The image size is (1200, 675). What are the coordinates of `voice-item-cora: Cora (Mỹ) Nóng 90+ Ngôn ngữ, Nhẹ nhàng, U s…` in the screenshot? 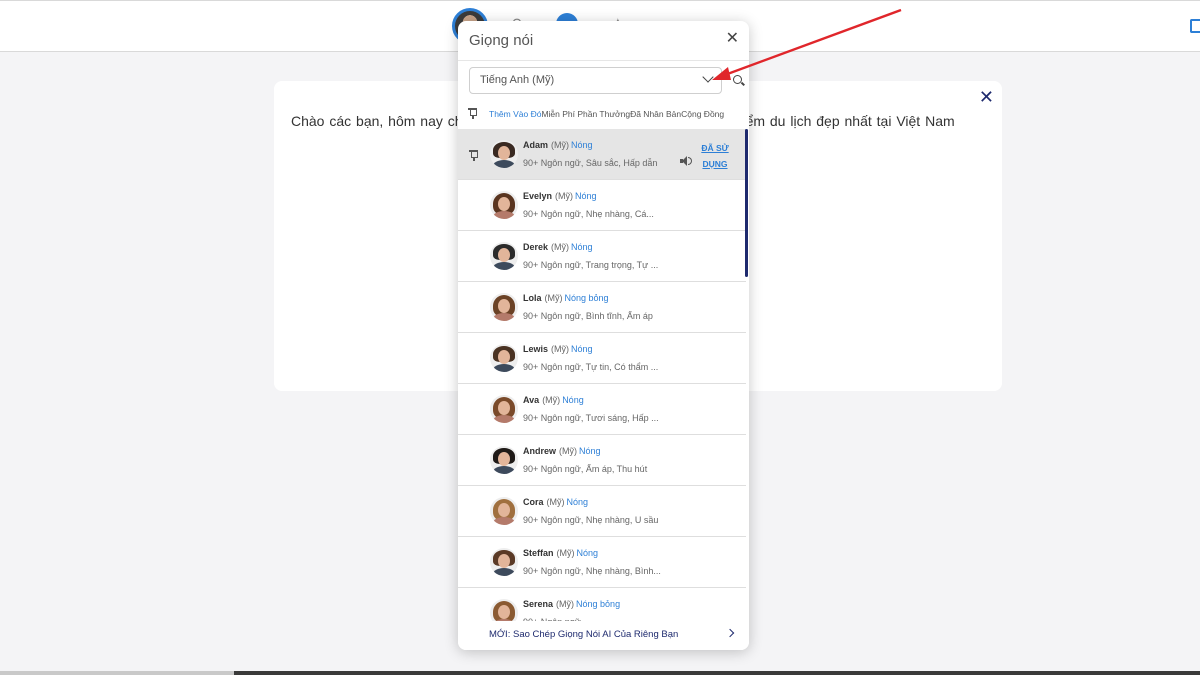 It's located at (602, 511).